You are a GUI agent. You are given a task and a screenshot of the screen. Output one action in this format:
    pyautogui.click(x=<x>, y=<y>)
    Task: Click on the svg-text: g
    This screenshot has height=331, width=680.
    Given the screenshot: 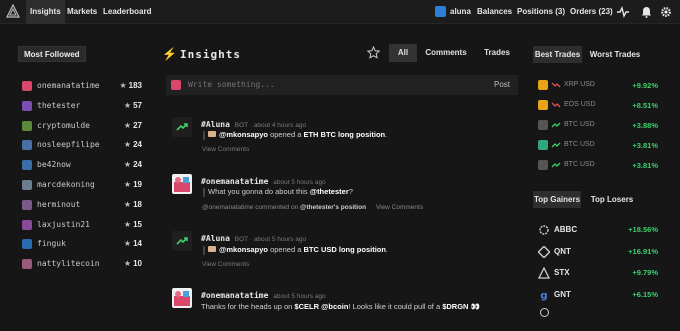 What is the action you would take?
    pyautogui.click(x=543, y=295)
    